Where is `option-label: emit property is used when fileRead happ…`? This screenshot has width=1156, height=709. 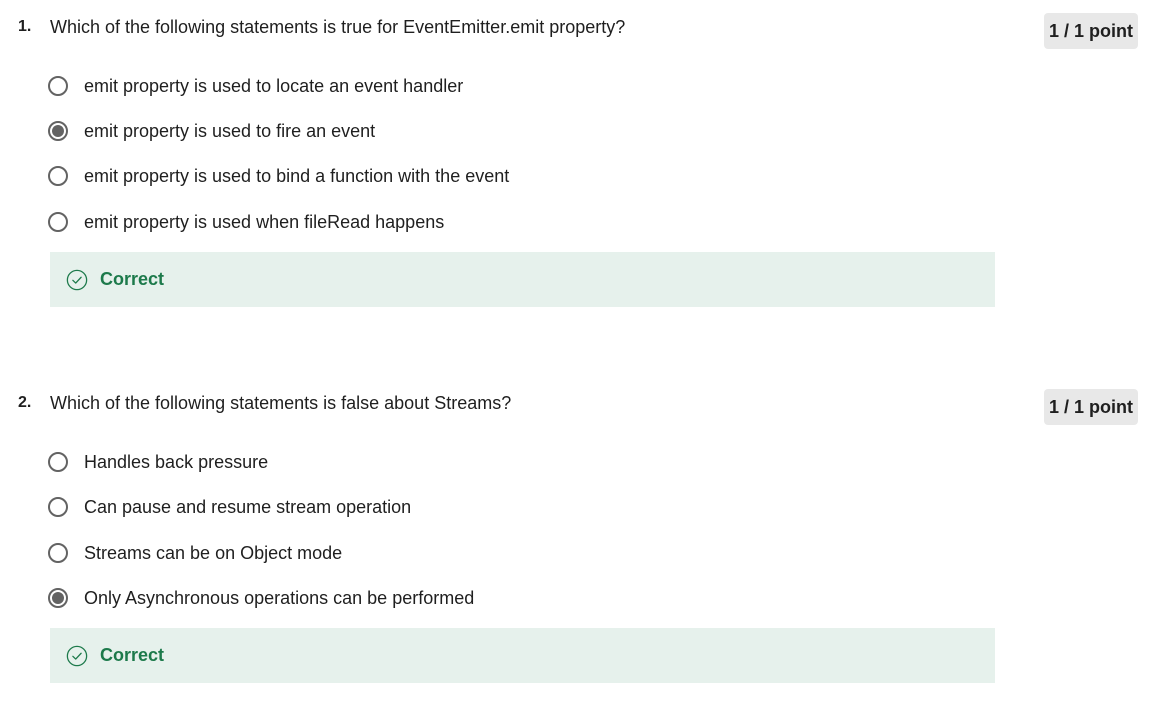 option-label: emit property is used when fileRead happ… is located at coordinates (264, 221).